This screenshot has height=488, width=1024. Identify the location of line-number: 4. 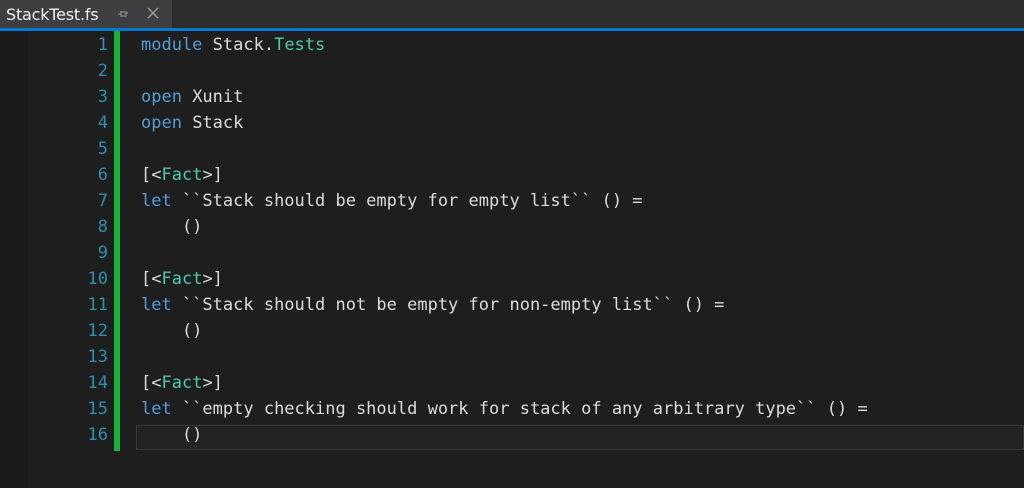
(102, 123).